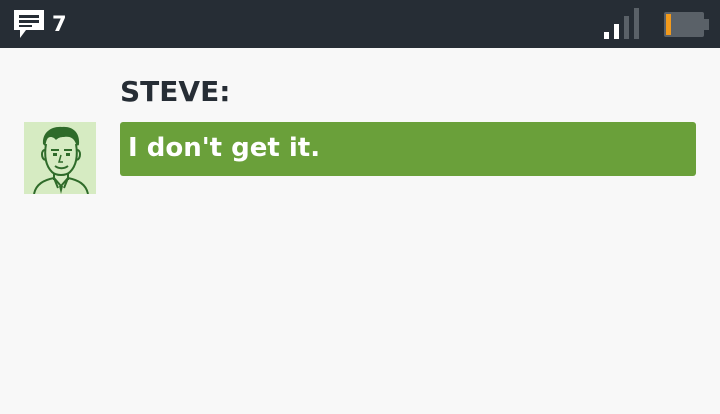 The height and width of the screenshot is (414, 720). Describe the element at coordinates (686, 24) in the screenshot. I see `battery-icon` at that location.